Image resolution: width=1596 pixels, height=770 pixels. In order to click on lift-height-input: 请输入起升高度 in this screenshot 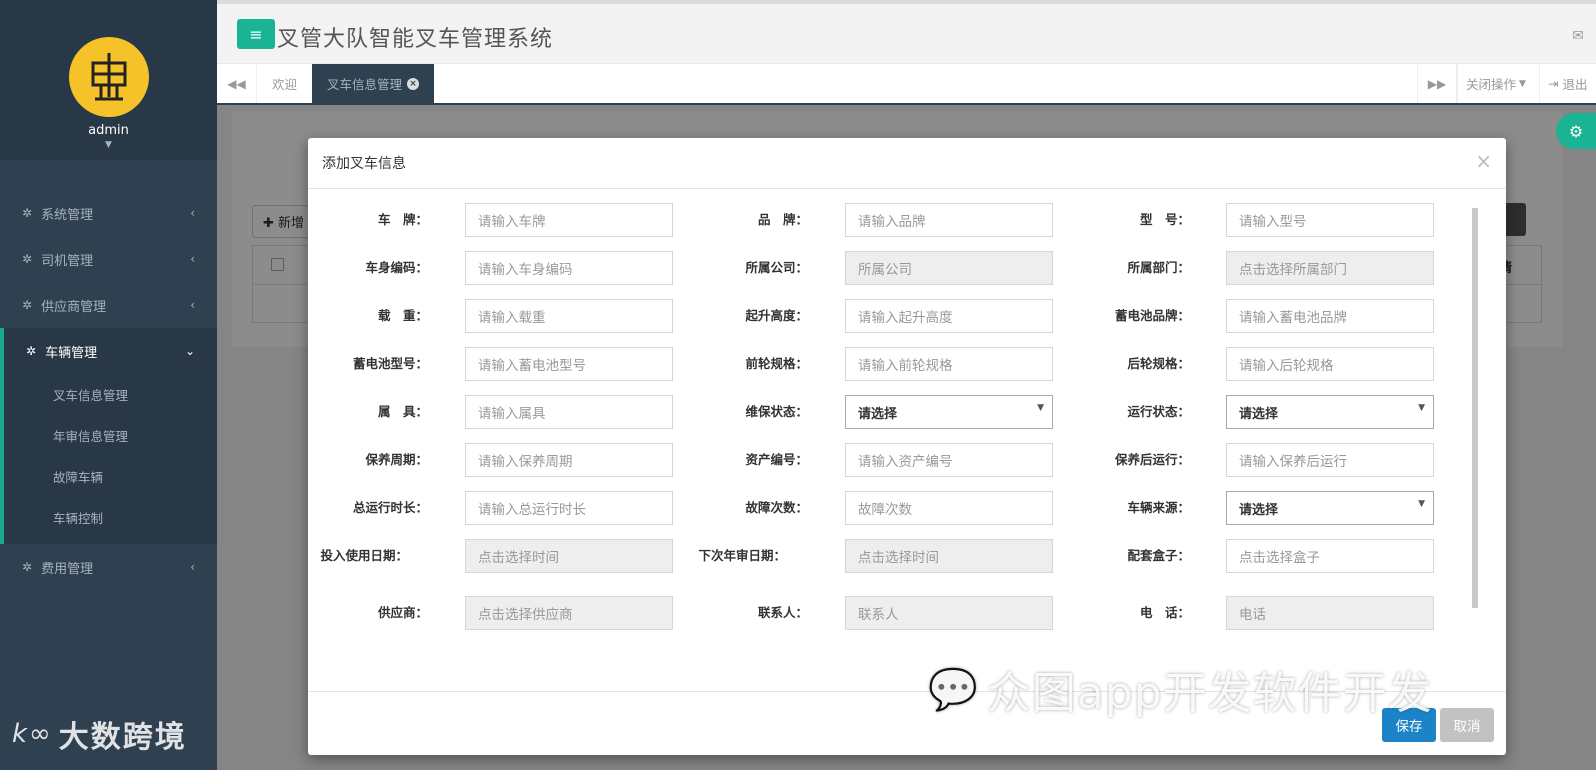, I will do `click(949, 316)`.